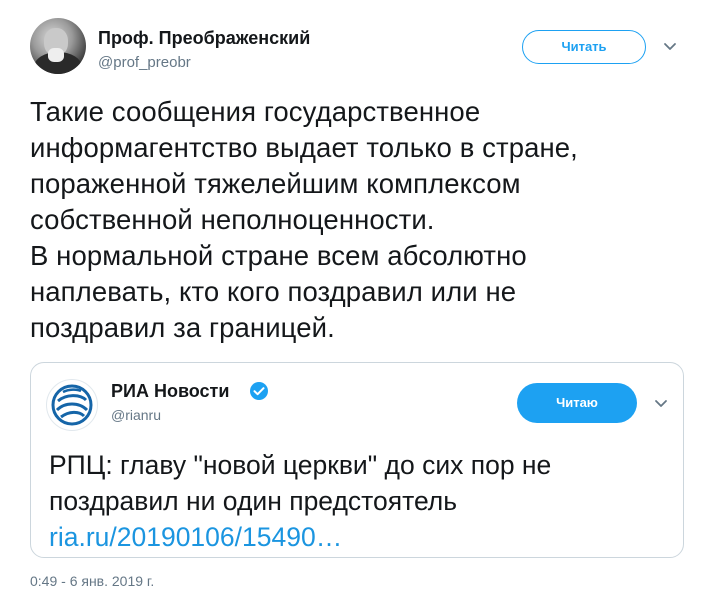  Describe the element at coordinates (92, 581) in the screenshot. I see `tweet-timestamp: 0:49 - 6 янв. 2019 г.` at that location.